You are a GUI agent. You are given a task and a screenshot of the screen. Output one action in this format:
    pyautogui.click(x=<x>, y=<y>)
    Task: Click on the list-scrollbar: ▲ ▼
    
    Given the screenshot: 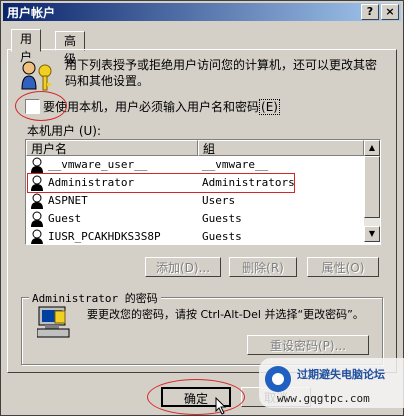 What is the action you would take?
    pyautogui.click(x=372, y=191)
    